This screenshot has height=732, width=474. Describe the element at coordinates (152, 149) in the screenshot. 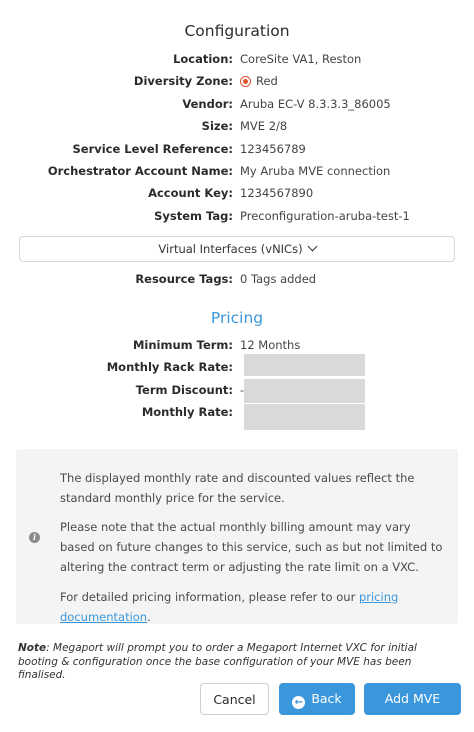

I see `service-level-reference-label: Service Level Reference:` at that location.